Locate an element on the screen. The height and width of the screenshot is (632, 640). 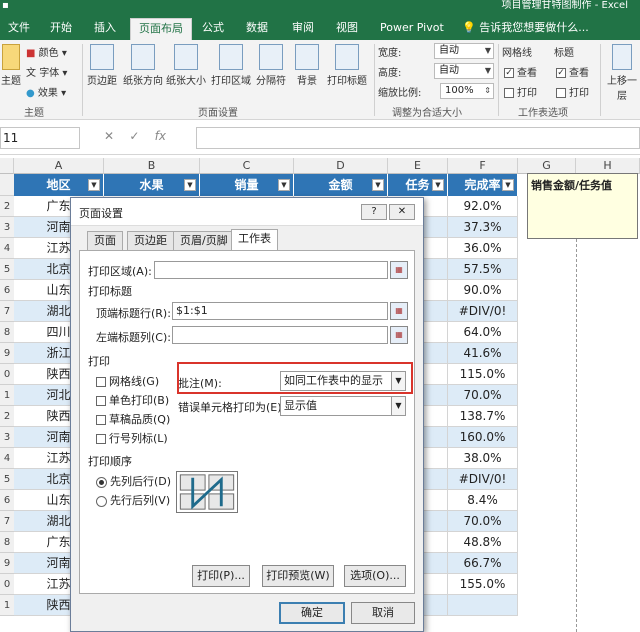
header-cell-region: 地区 ▼ is located at coordinates (59, 185).